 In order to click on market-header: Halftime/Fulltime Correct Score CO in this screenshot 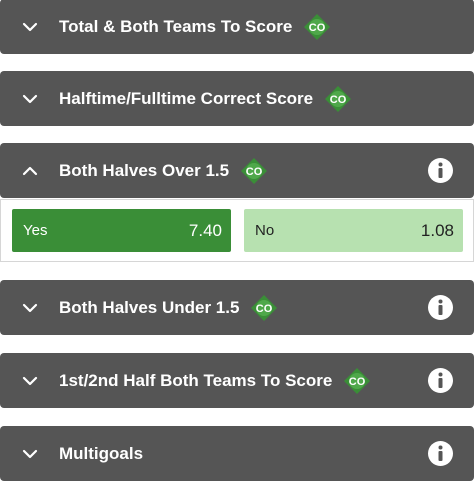, I will do `click(237, 98)`.